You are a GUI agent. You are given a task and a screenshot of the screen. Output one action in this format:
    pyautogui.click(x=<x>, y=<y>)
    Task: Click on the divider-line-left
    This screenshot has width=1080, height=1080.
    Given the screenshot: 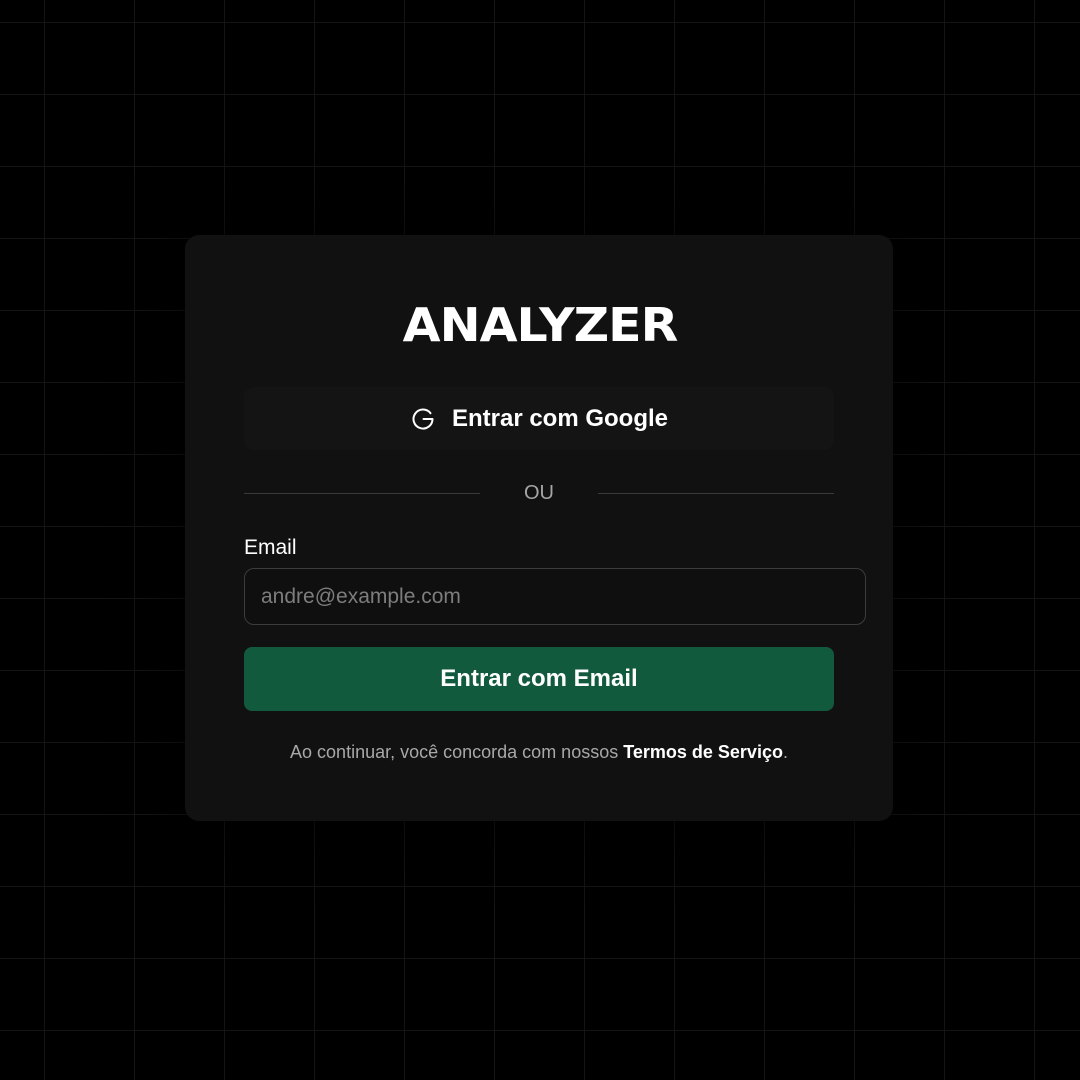 What is the action you would take?
    pyautogui.click(x=362, y=493)
    